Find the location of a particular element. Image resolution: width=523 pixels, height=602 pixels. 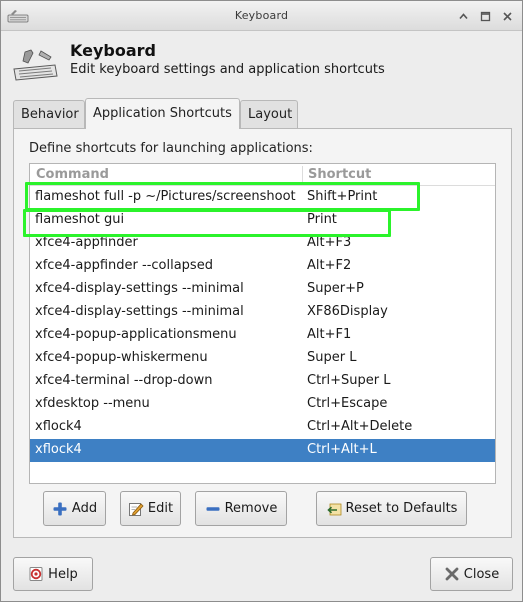

column-header-command: Command is located at coordinates (72, 174).